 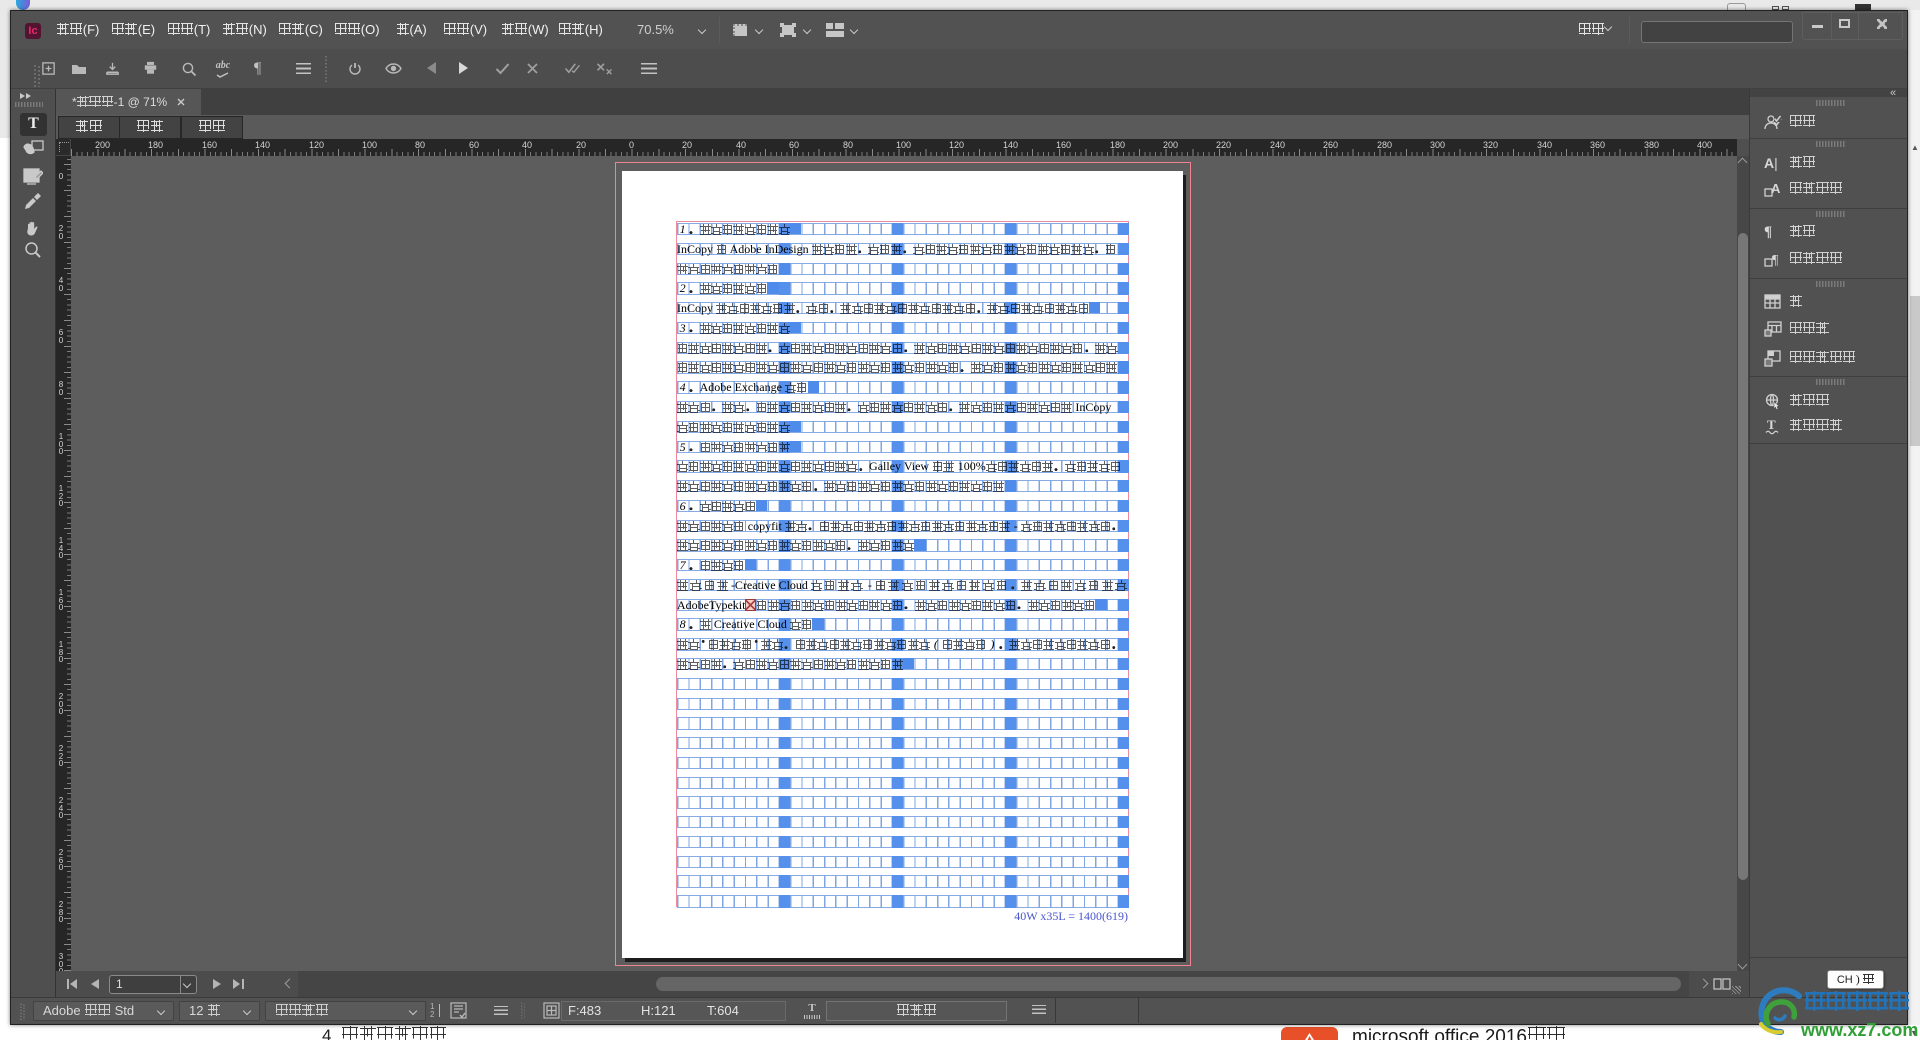 I want to click on svg-text: A, so click(x=1776, y=188).